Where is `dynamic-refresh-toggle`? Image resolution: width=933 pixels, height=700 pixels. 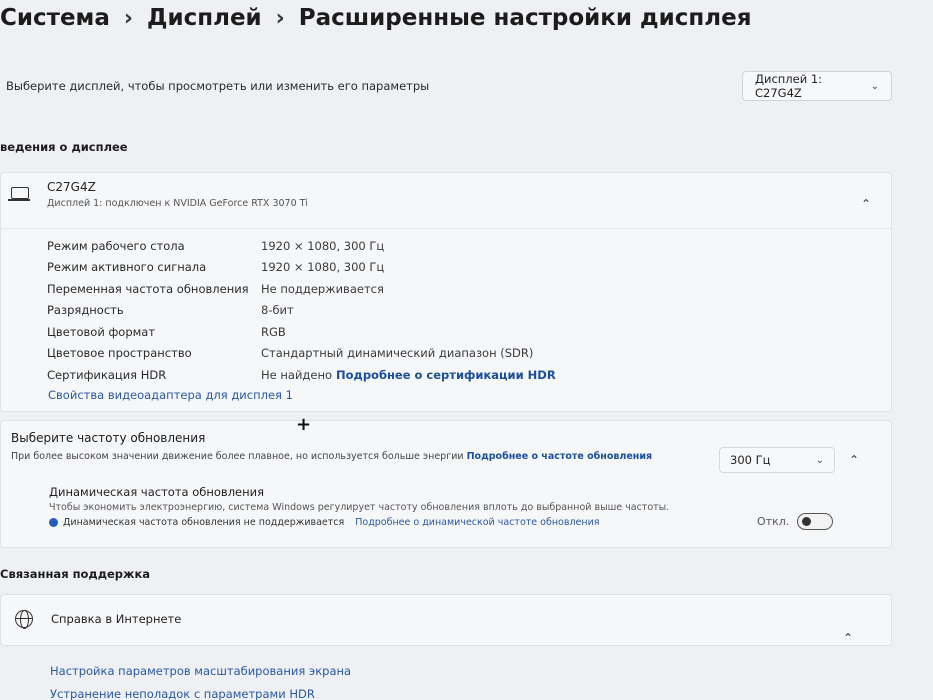 dynamic-refresh-toggle is located at coordinates (815, 521).